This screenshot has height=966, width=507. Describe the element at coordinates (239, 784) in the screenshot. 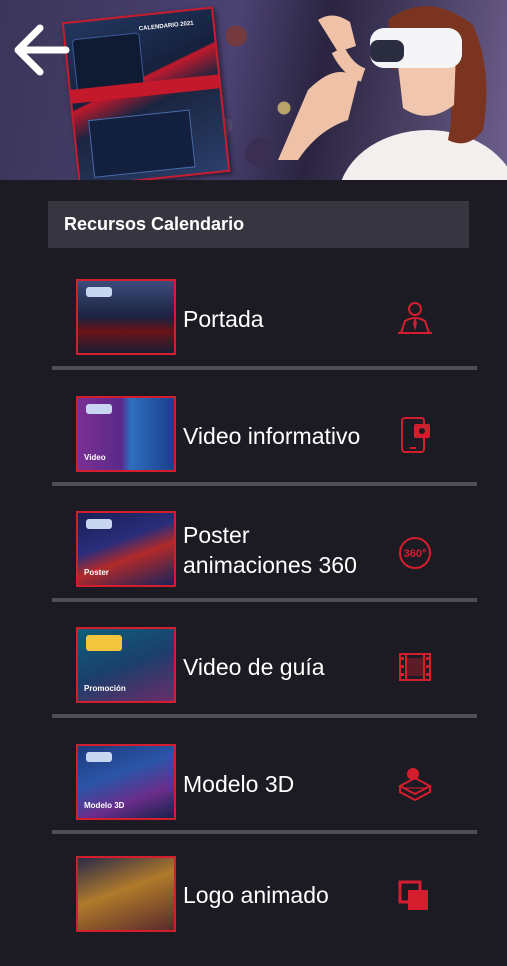

I see `item-label: Modelo 3D` at that location.